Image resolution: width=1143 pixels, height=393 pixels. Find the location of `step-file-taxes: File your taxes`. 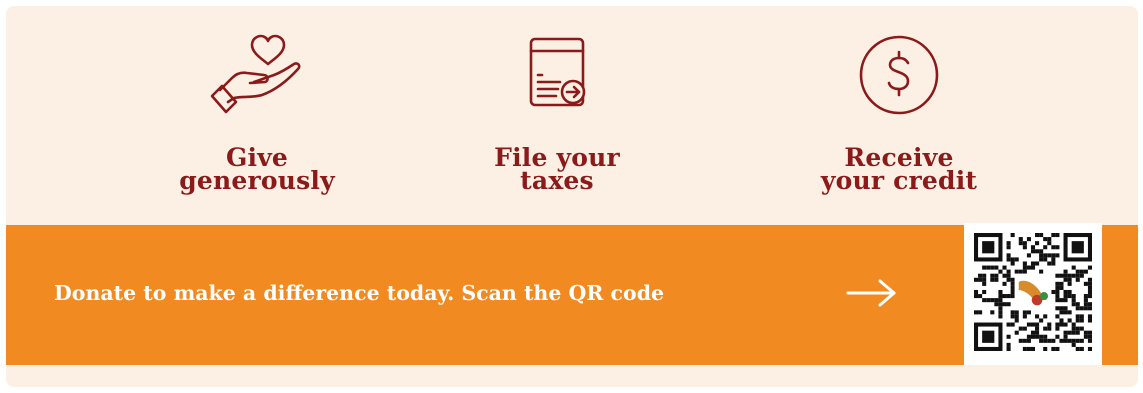

step-file-taxes: File your taxes is located at coordinates (557, 100).